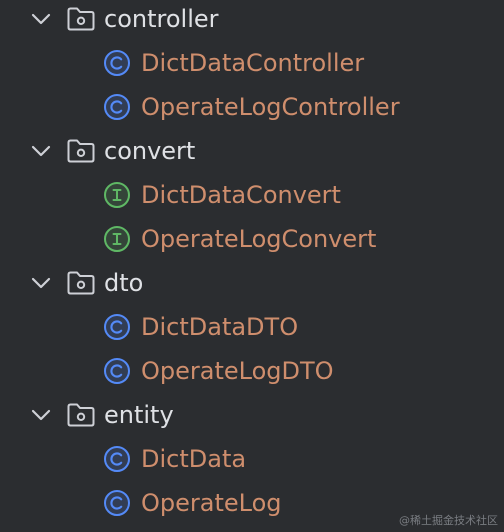  Describe the element at coordinates (448, 520) in the screenshot. I see `watermark: @稀土掘金技术社区` at that location.